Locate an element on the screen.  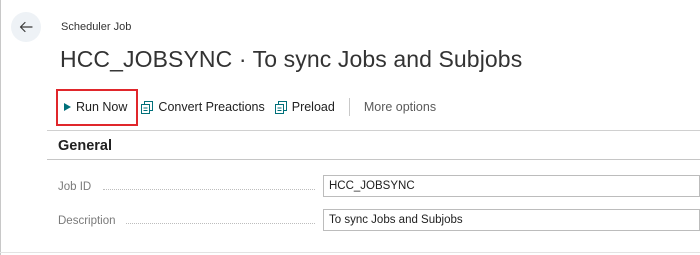
job-id-leader-dots is located at coordinates (209, 189).